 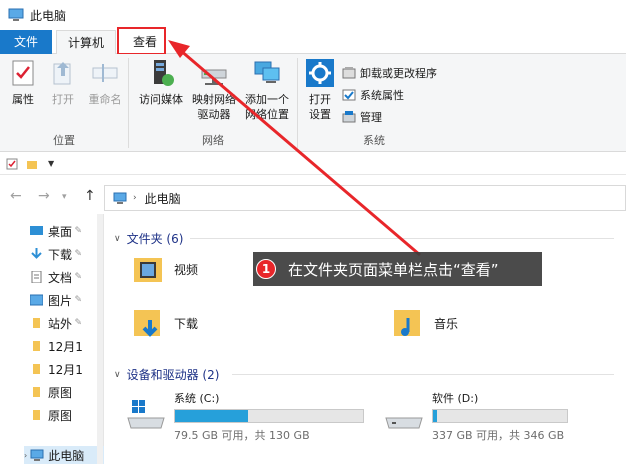 What do you see at coordinates (65, 323) in the screenshot?
I see `nav-item: 站外 ✎` at bounding box center [65, 323].